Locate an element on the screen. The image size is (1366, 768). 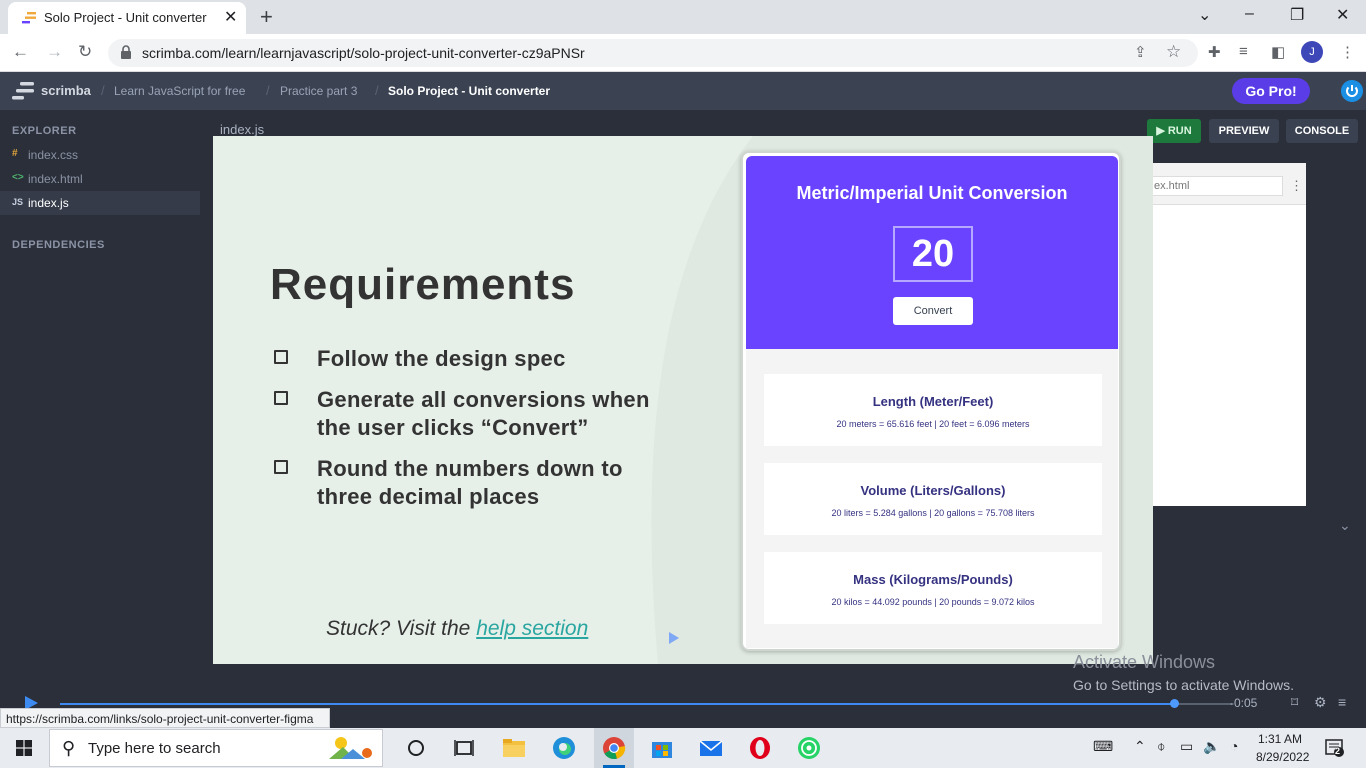
run-button: ▶ RUN is located at coordinates (1174, 131).